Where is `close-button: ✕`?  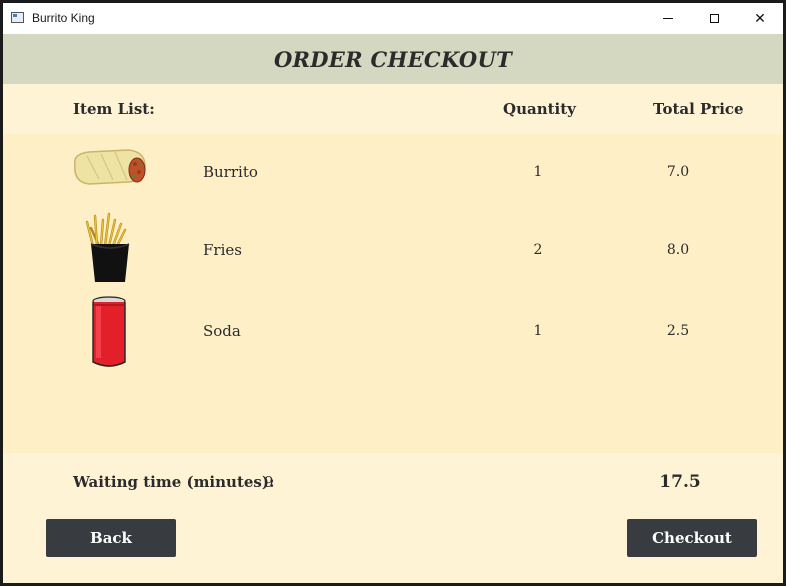
close-button: ✕ is located at coordinates (760, 18).